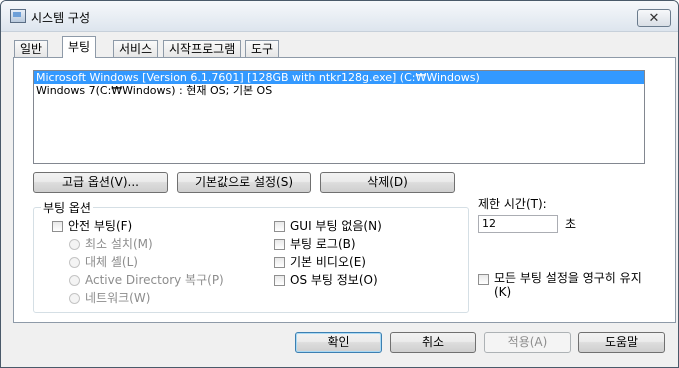  What do you see at coordinates (74, 262) in the screenshot?
I see `alternate-shell-radio` at bounding box center [74, 262].